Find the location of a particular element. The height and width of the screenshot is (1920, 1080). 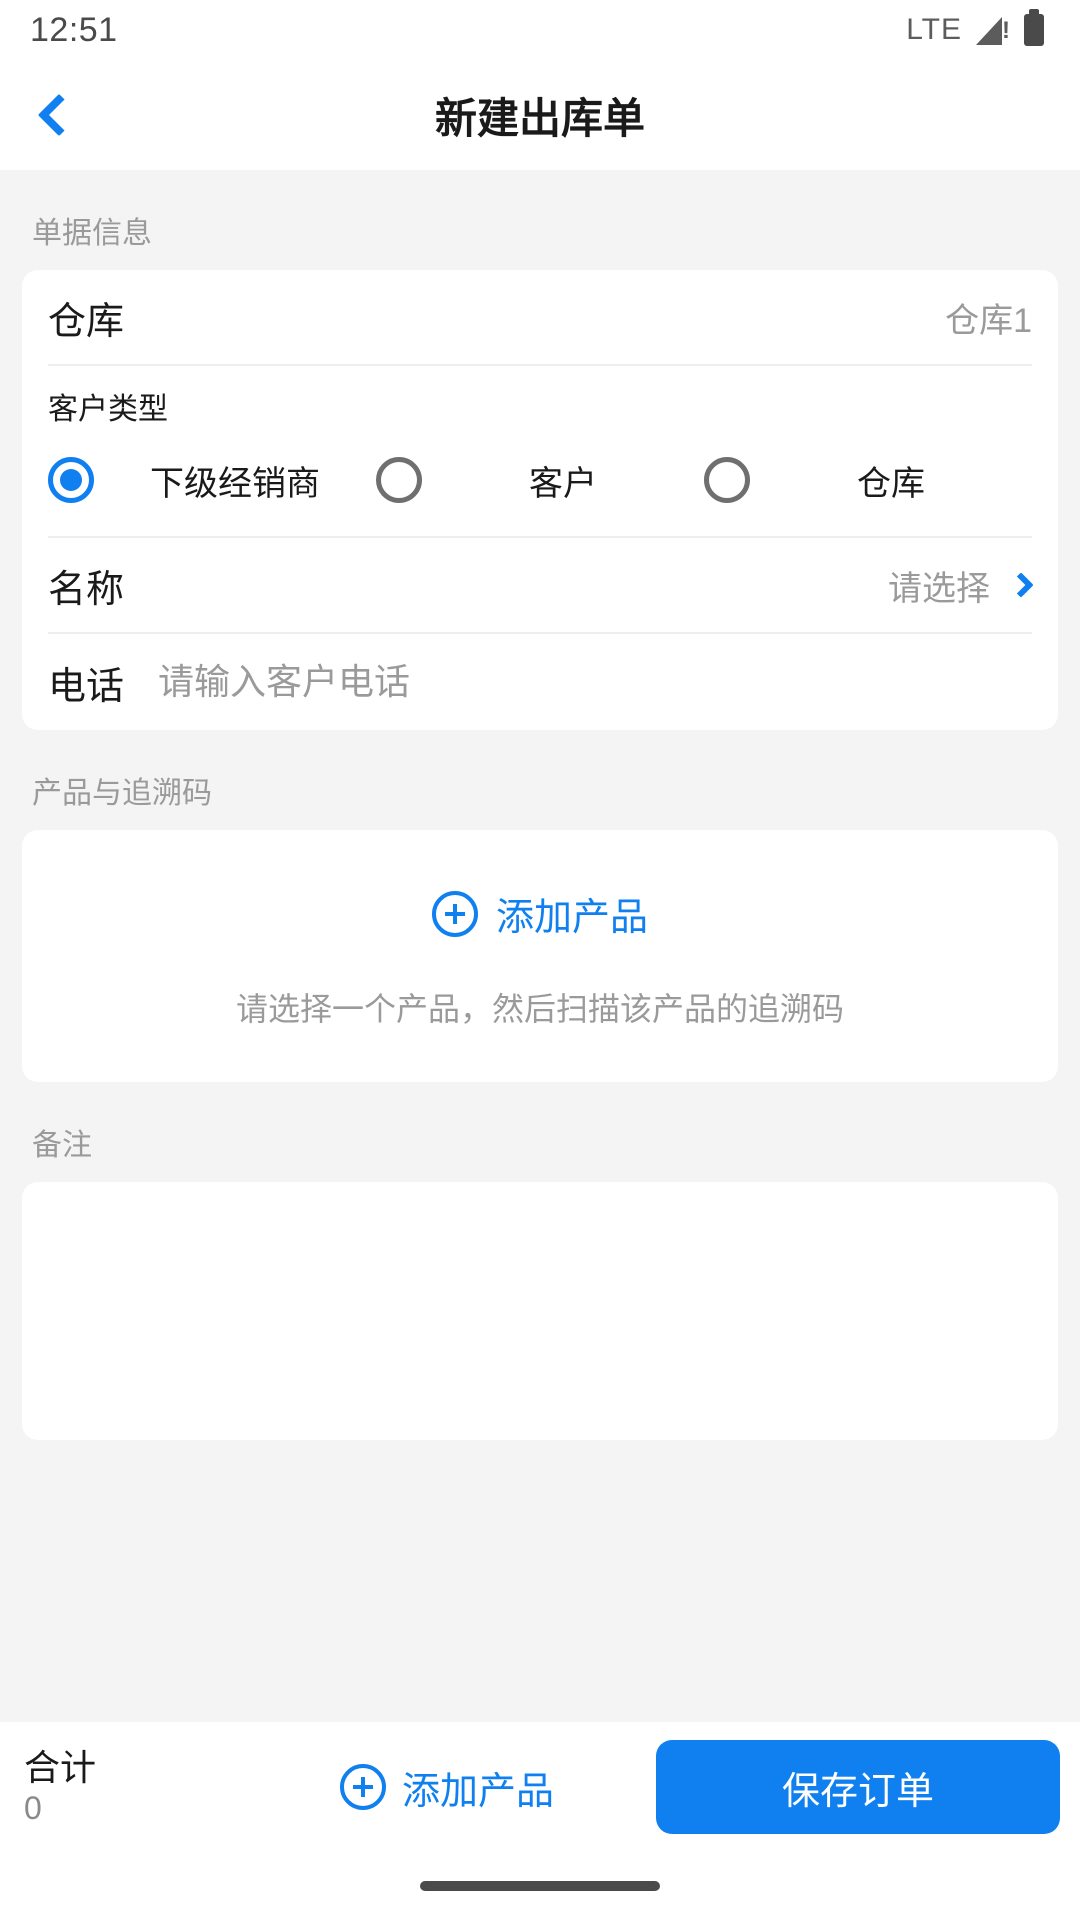

customer-type-label: 客户类型 is located at coordinates (108, 409).